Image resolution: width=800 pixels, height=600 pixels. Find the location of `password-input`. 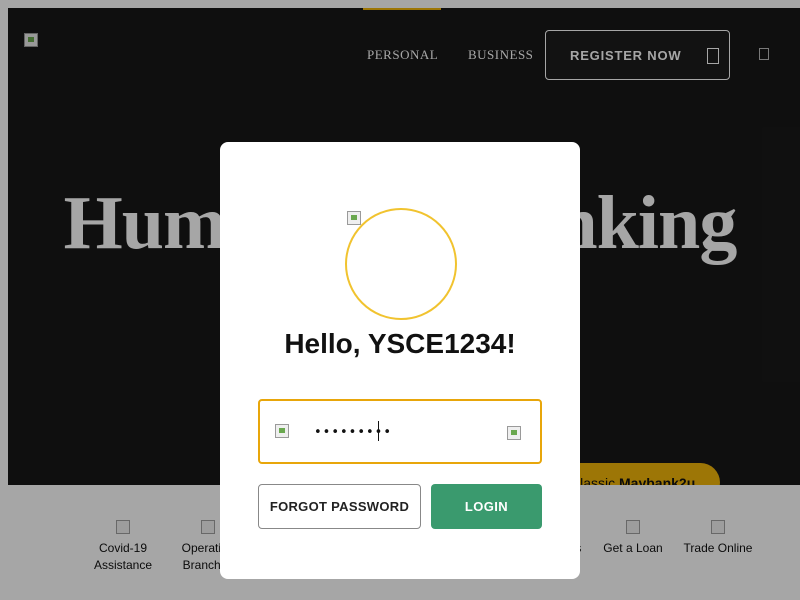

password-input is located at coordinates (404, 432).